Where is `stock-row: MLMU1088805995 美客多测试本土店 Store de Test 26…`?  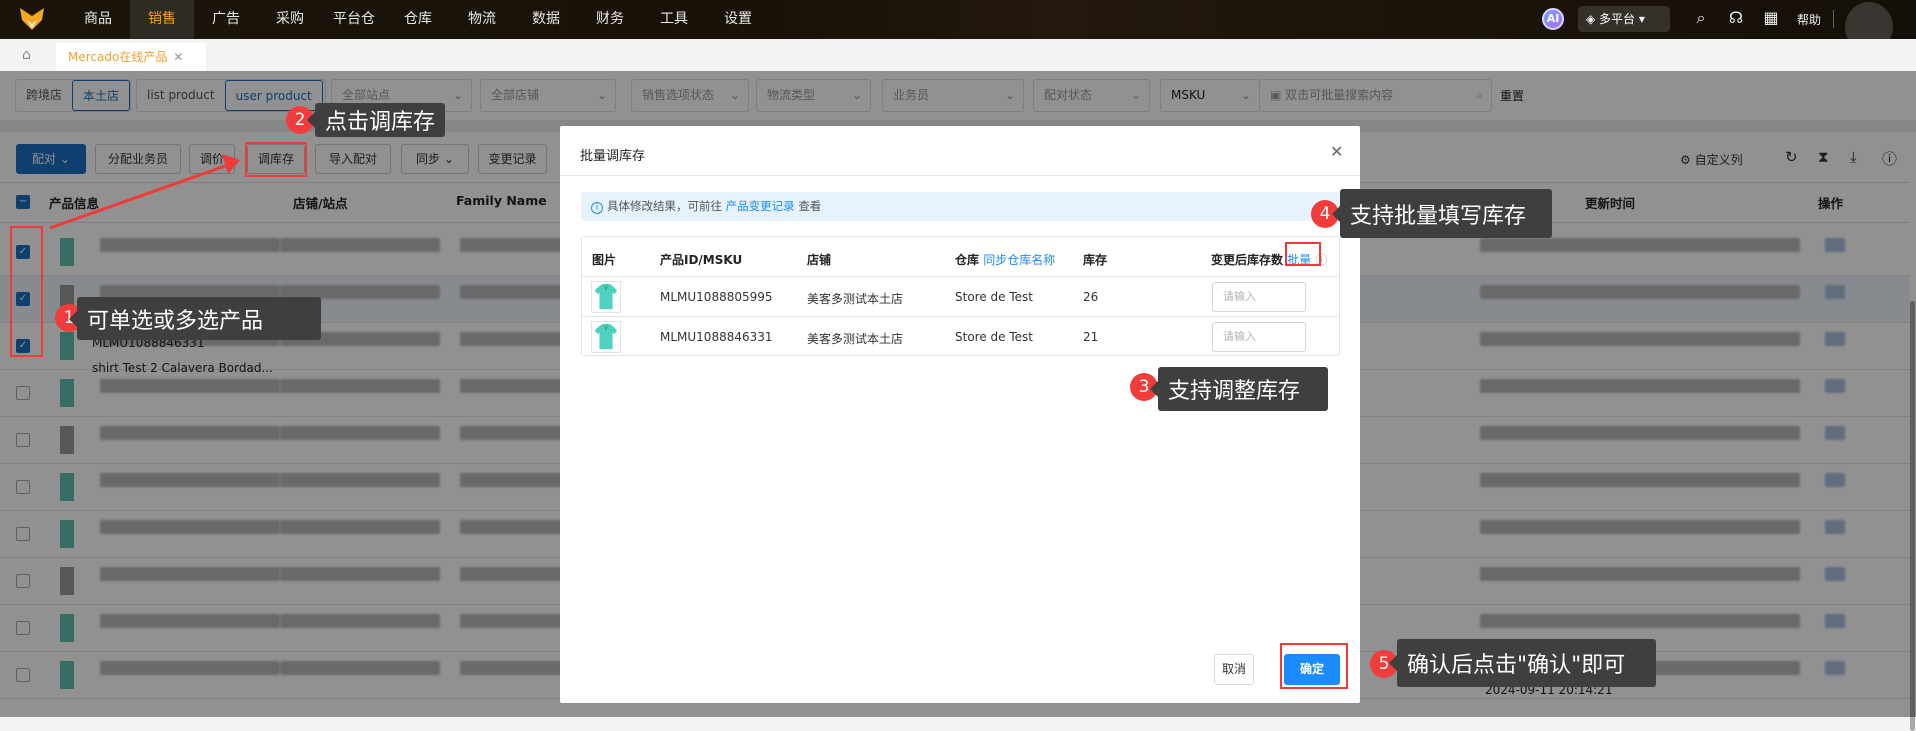 stock-row: MLMU1088805995 美客多测试本土店 Store de Test 26… is located at coordinates (960, 297).